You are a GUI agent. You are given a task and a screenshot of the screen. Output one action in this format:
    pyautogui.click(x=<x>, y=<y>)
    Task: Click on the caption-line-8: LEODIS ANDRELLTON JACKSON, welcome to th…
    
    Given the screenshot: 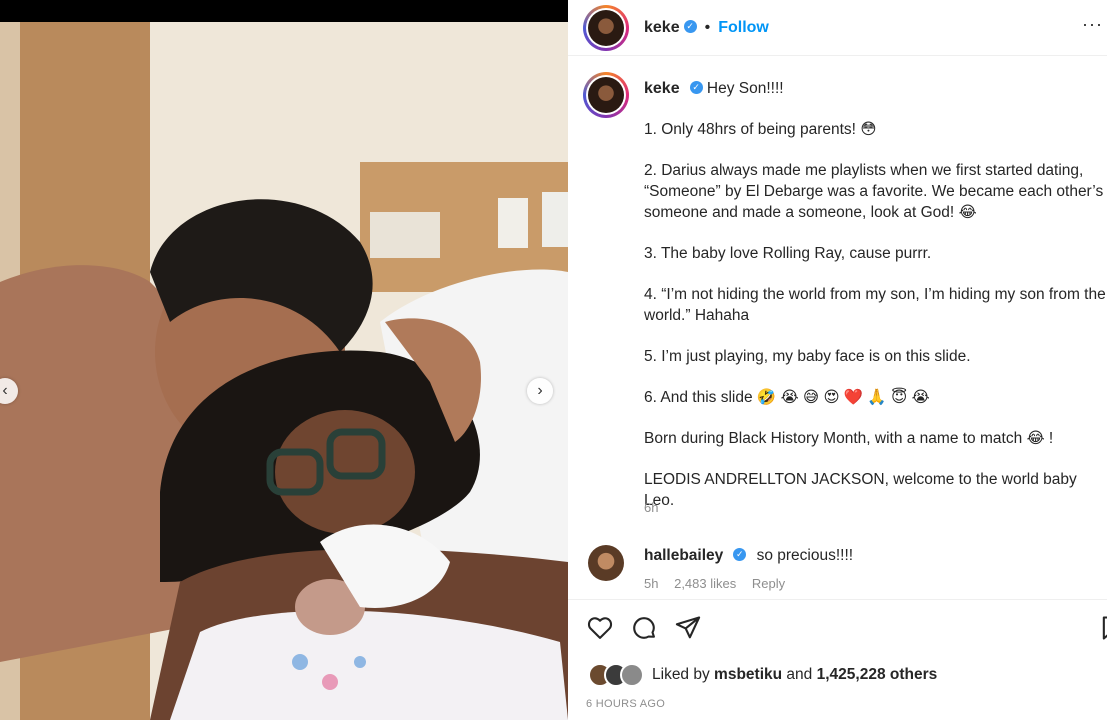 What is the action you would take?
    pyautogui.click(x=860, y=490)
    